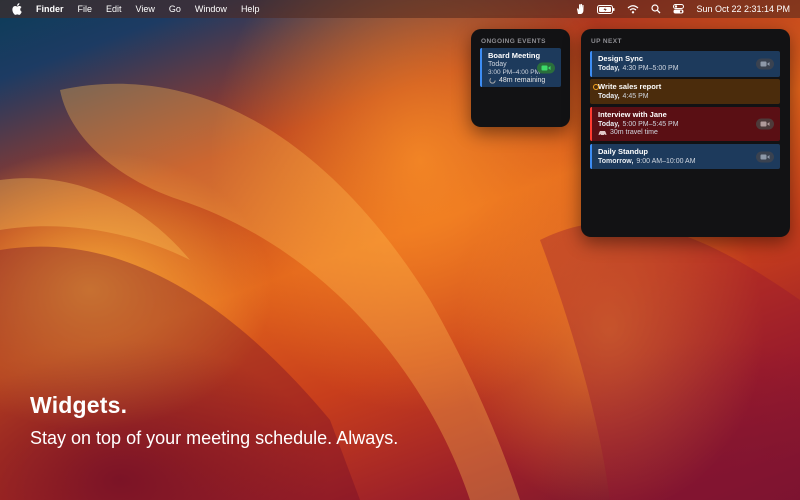 Image resolution: width=800 pixels, height=500 pixels. Describe the element at coordinates (630, 86) in the screenshot. I see `event-title: Write sales report` at that location.